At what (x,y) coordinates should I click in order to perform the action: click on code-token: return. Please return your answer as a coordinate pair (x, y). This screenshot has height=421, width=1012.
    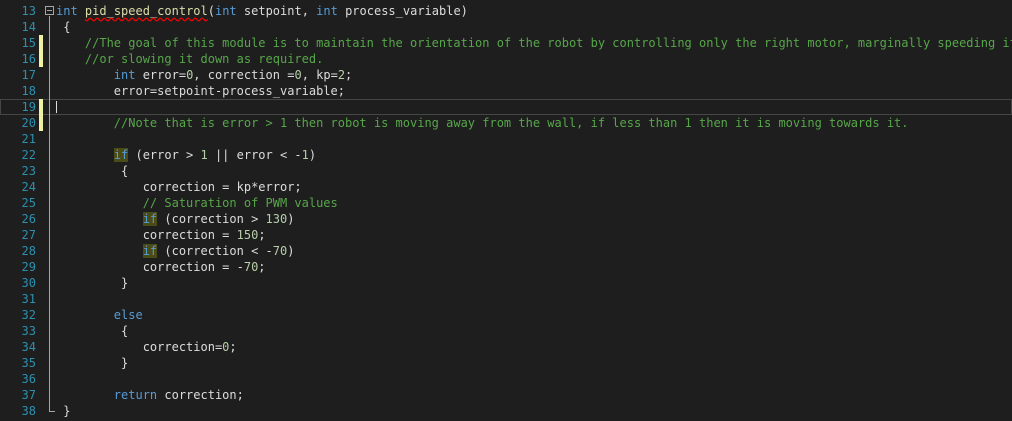
    Looking at the image, I should click on (135, 395).